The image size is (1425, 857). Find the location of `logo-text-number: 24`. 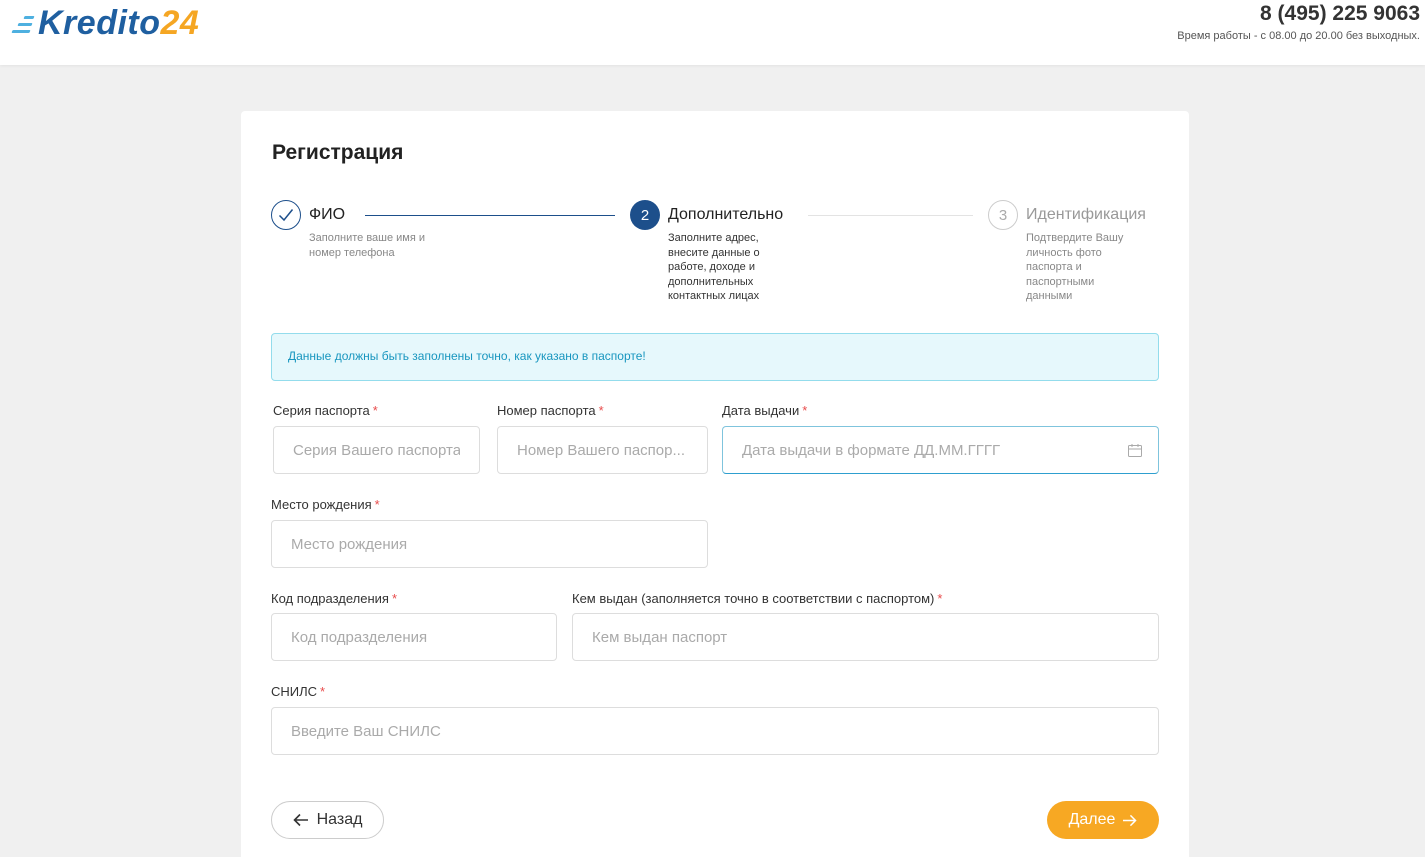

logo-text-number: 24 is located at coordinates (180, 23).